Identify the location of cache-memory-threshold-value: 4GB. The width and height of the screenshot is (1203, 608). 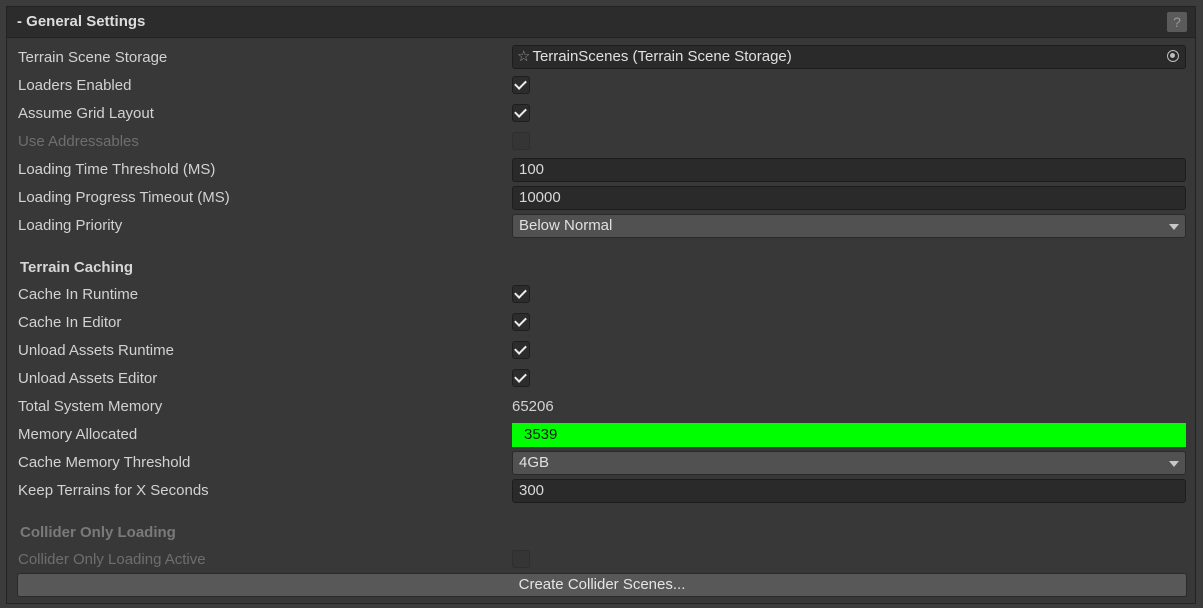
(534, 462).